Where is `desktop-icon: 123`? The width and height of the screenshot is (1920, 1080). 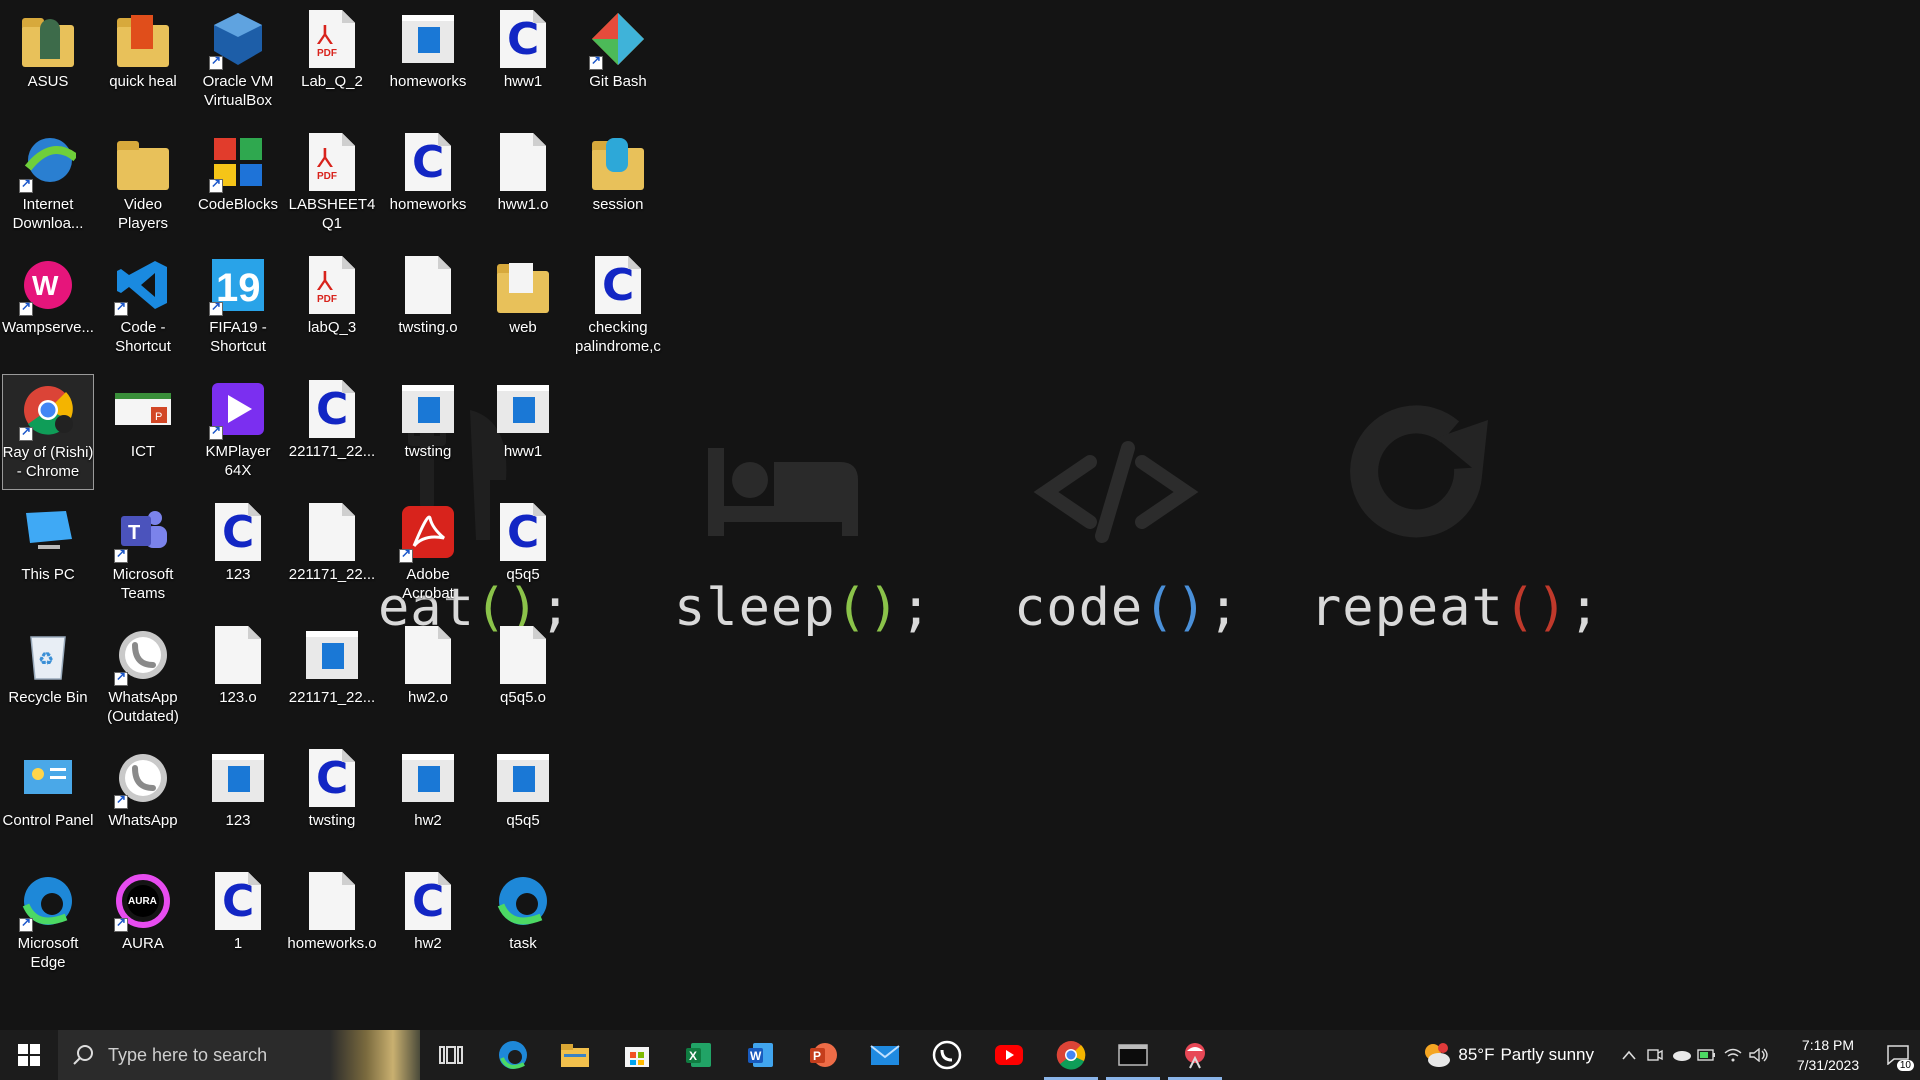
desktop-icon: 123 is located at coordinates (238, 801).